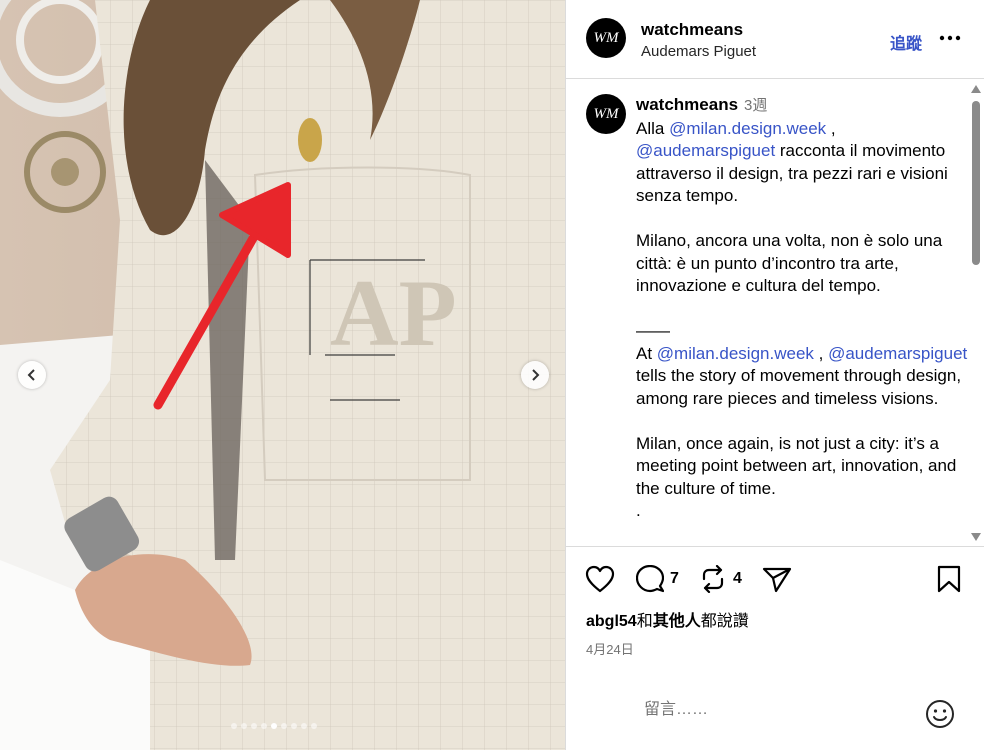  What do you see at coordinates (638, 510) in the screenshot?
I see `caption-paragraph: .` at bounding box center [638, 510].